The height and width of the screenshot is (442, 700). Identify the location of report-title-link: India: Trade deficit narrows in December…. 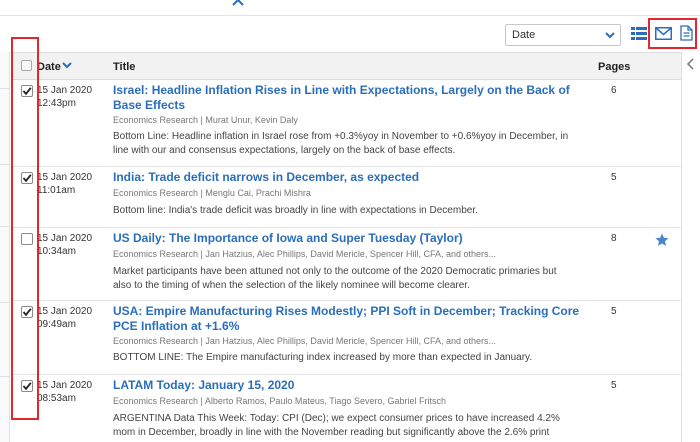
(348, 177).